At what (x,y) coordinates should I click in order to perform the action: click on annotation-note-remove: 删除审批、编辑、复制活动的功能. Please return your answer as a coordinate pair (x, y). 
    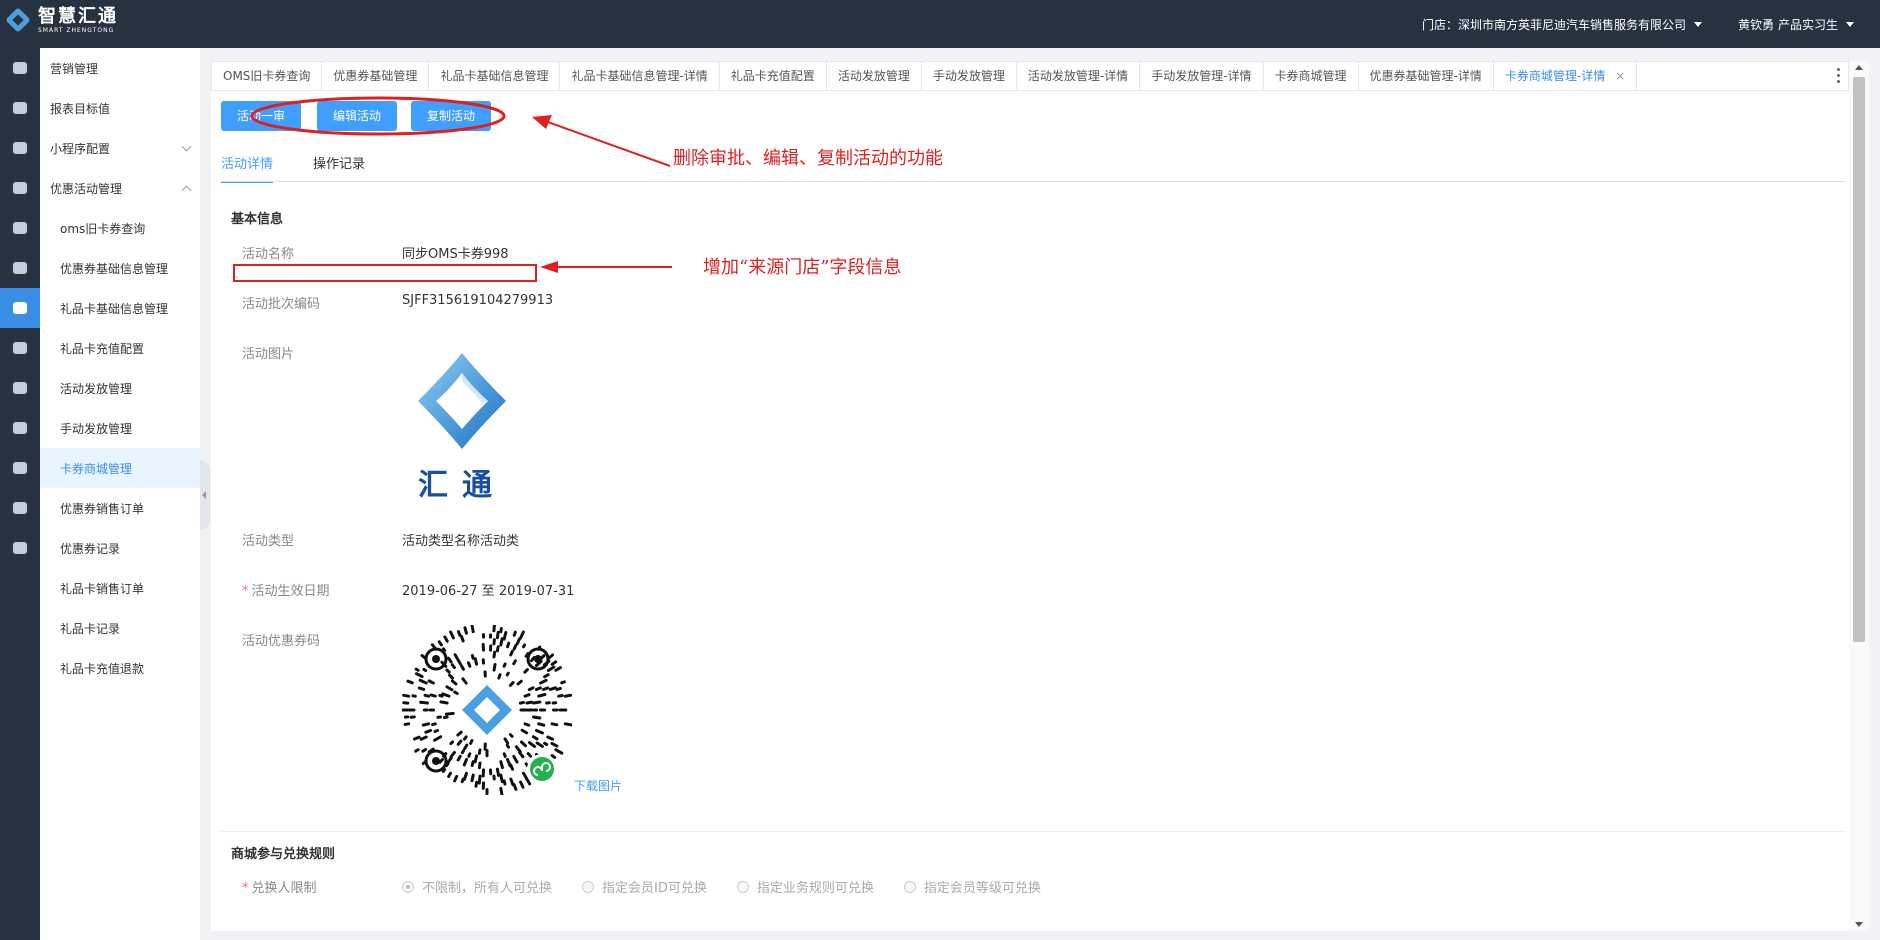
    Looking at the image, I should click on (808, 158).